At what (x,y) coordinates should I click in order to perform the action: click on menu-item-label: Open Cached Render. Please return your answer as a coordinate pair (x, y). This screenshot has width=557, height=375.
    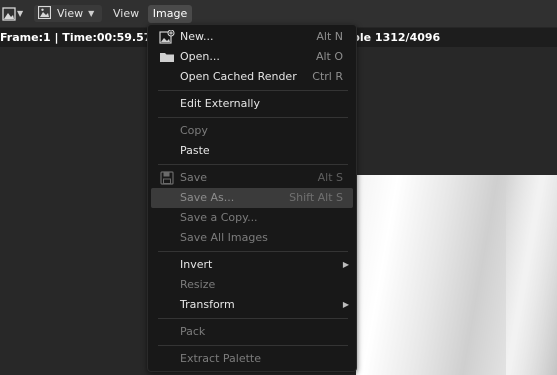
    Looking at the image, I should click on (238, 76).